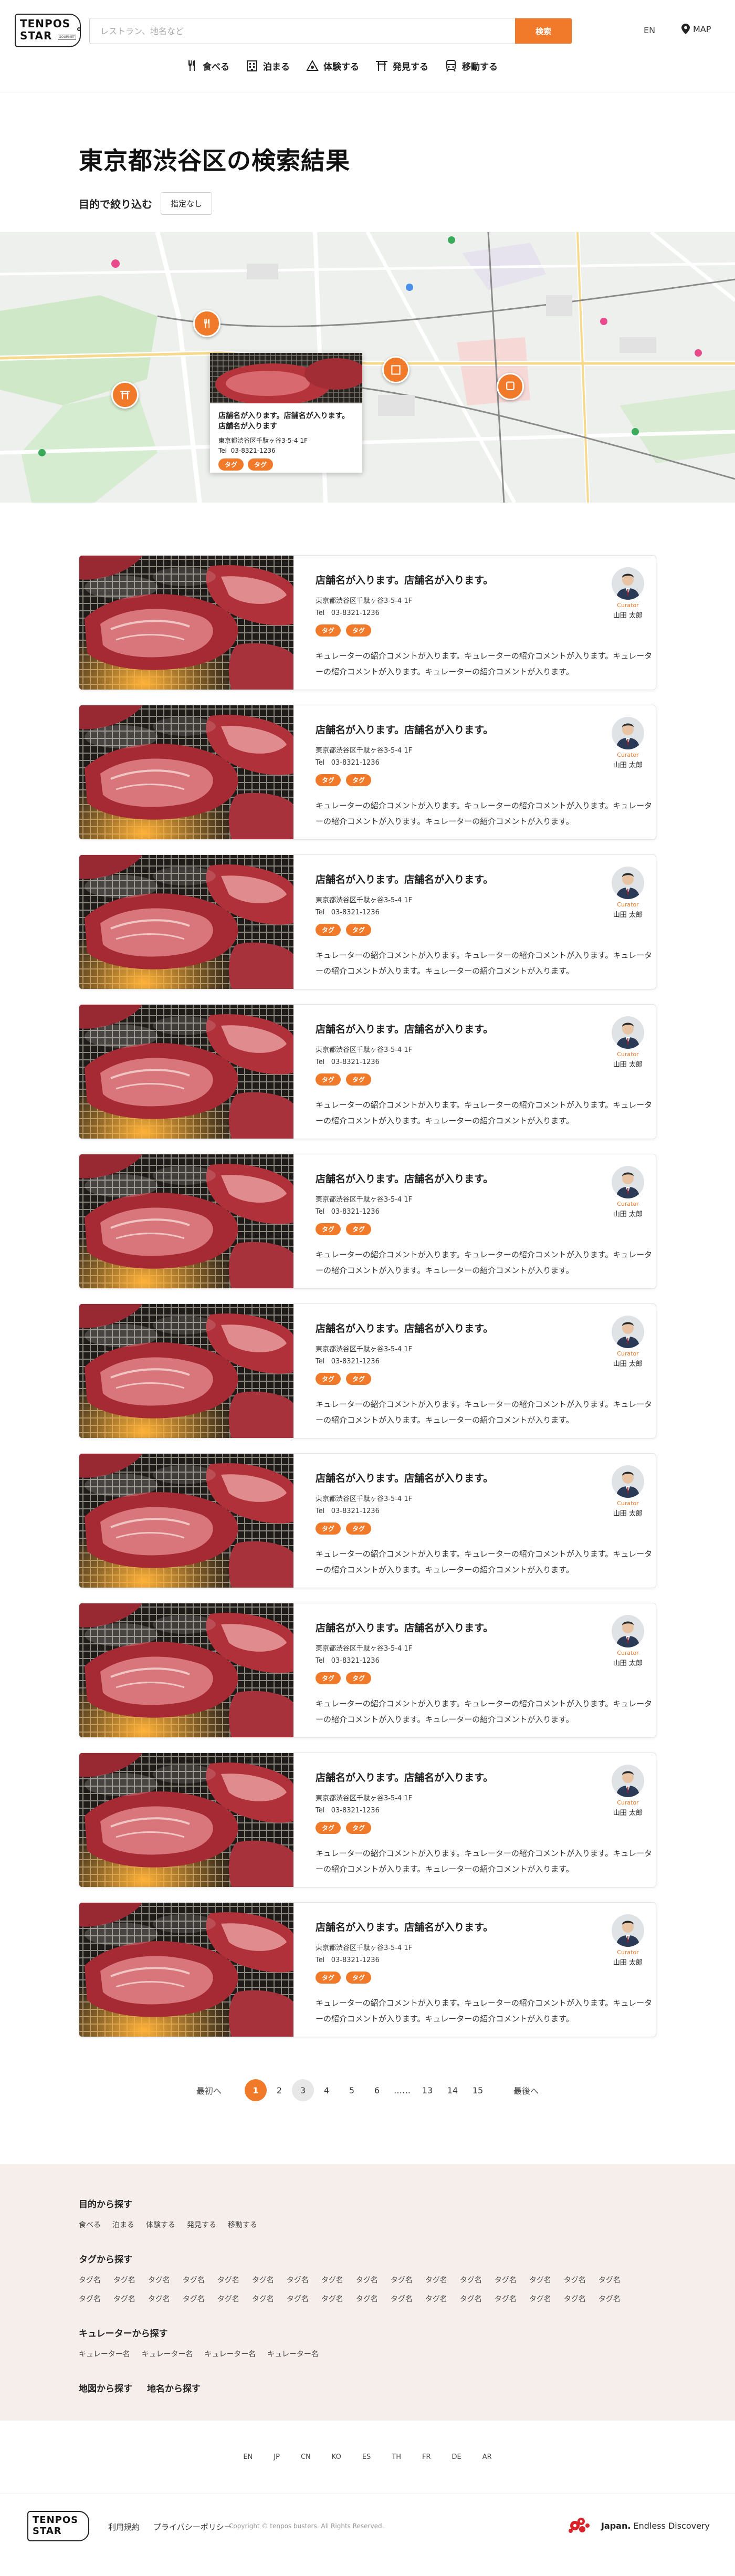 This screenshot has width=735, height=2576. I want to click on pagination-page: 1, so click(256, 2090).